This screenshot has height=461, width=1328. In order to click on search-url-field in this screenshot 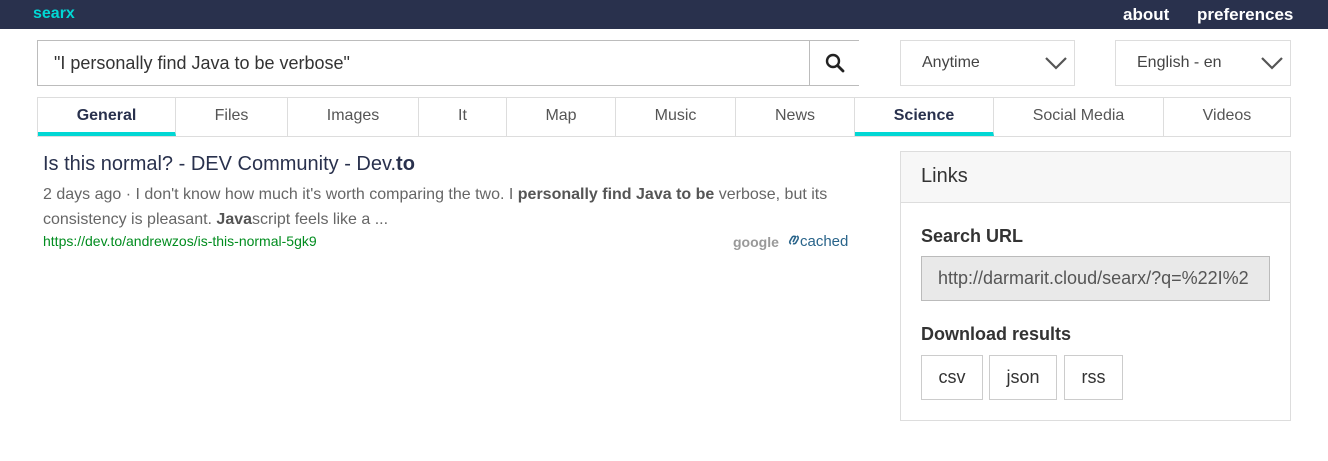, I will do `click(1095, 278)`.